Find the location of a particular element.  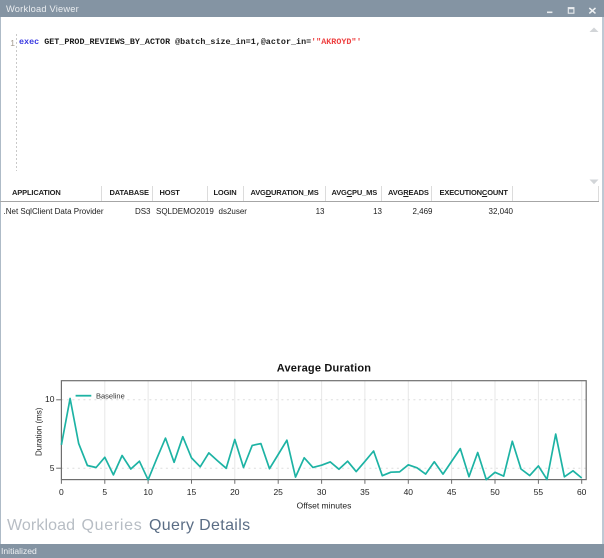

svg-text: Baseline is located at coordinates (110, 396).